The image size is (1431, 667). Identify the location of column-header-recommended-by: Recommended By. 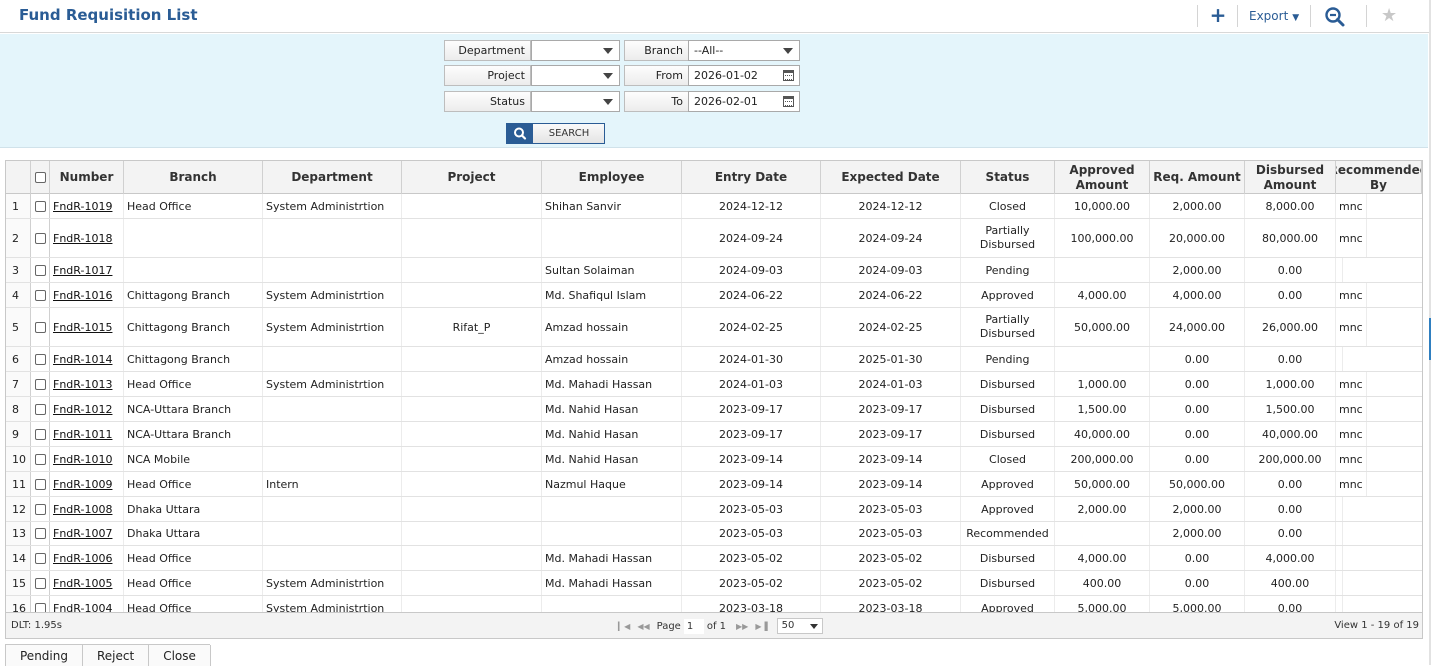
(1379, 177).